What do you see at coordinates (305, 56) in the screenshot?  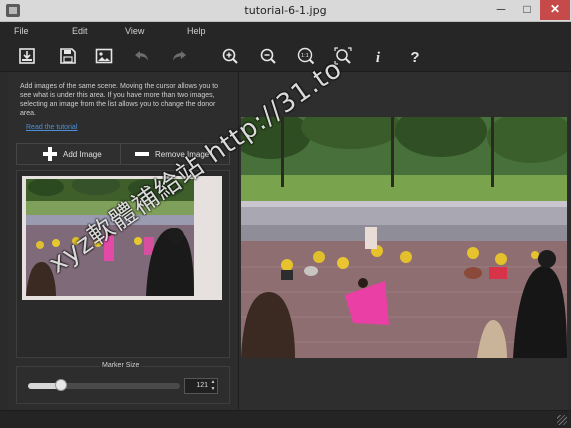 I see `svg-text: 1:1` at bounding box center [305, 56].